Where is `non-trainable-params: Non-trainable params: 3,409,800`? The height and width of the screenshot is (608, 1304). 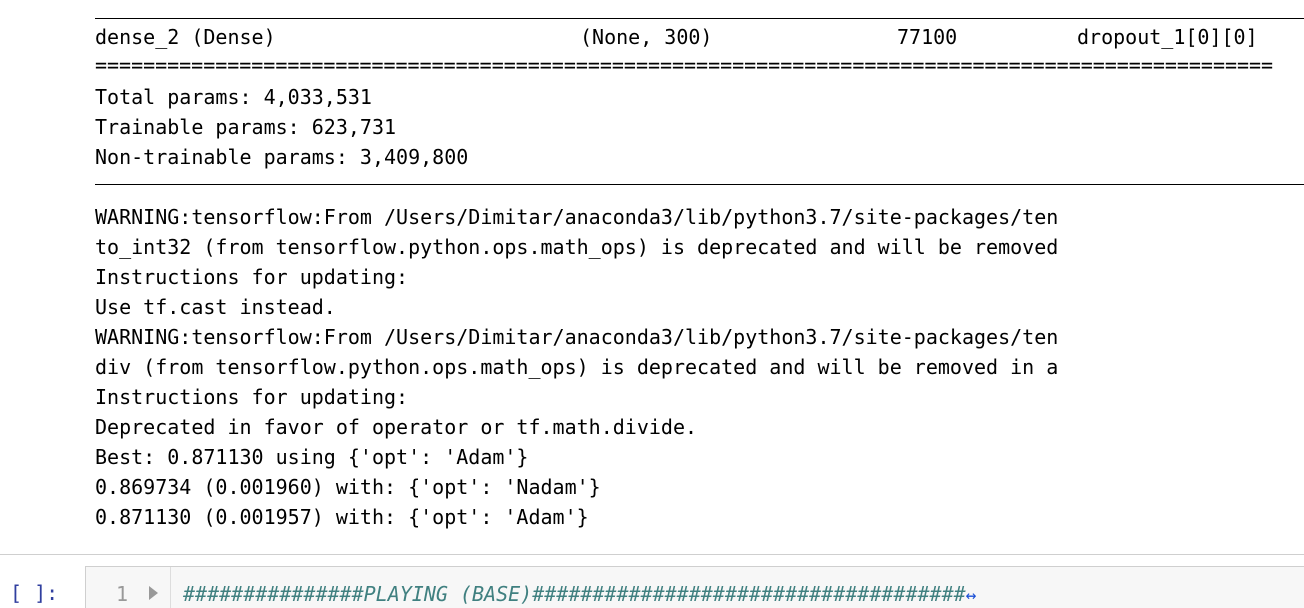 non-trainable-params: Non-trainable params: 3,409,800 is located at coordinates (282, 157).